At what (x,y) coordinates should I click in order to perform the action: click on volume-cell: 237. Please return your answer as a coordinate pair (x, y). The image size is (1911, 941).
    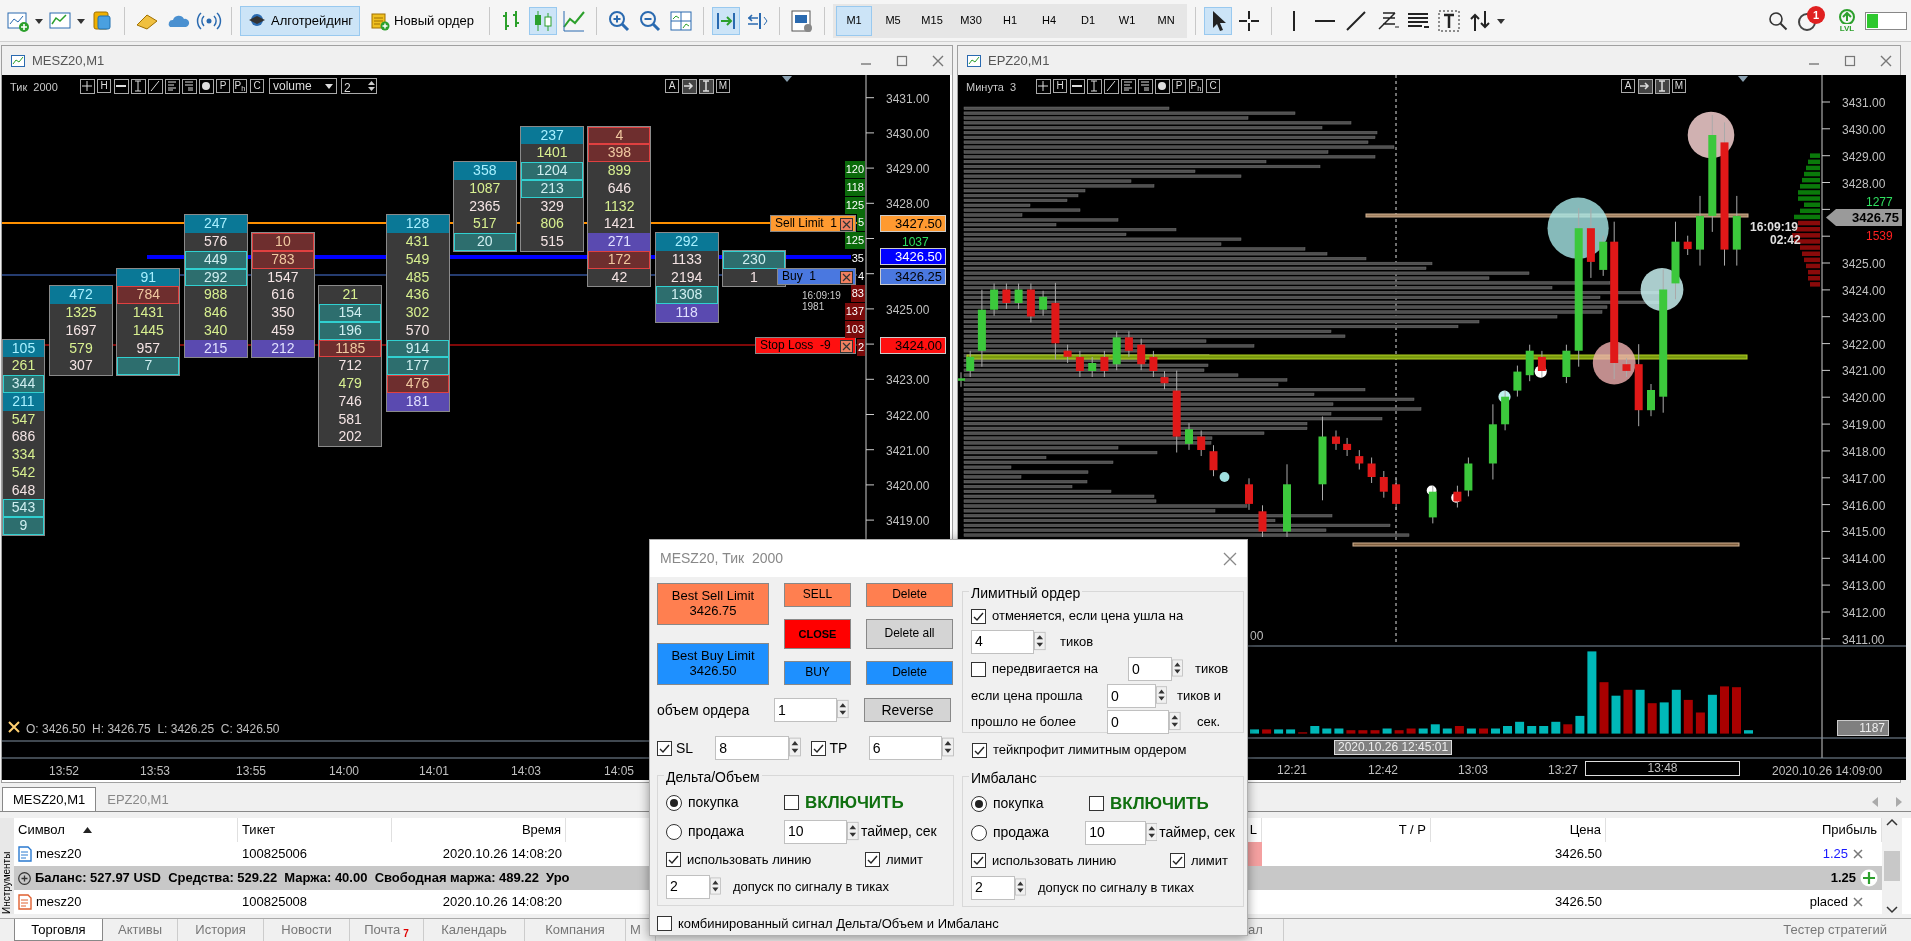
    Looking at the image, I should click on (552, 135).